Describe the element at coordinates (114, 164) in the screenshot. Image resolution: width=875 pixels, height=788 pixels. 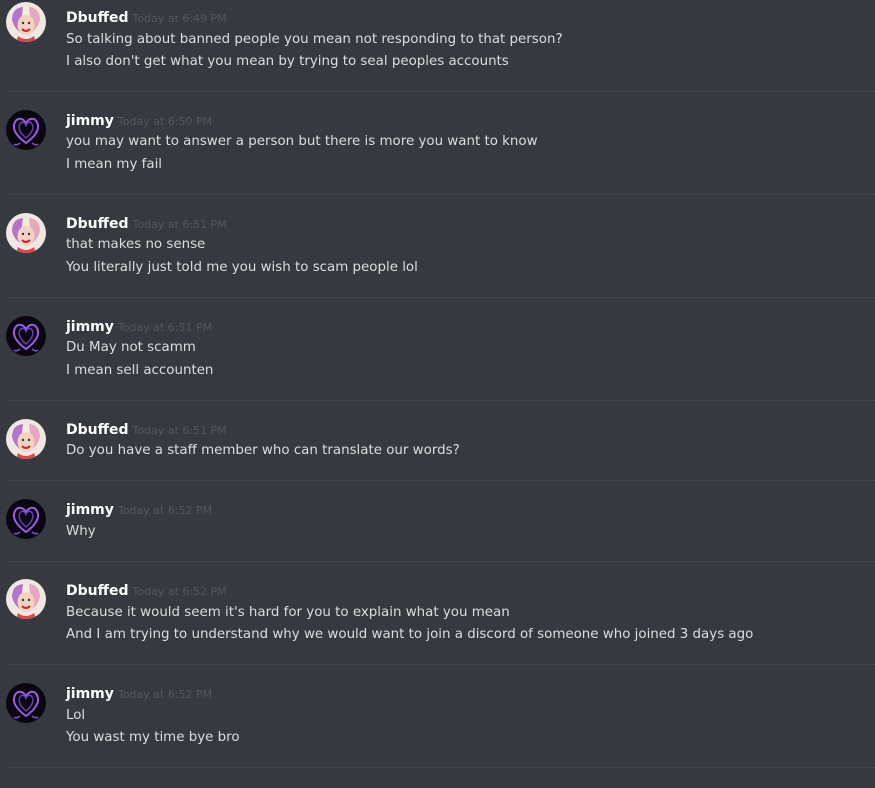
I see `message-text: I mean my fail` at that location.